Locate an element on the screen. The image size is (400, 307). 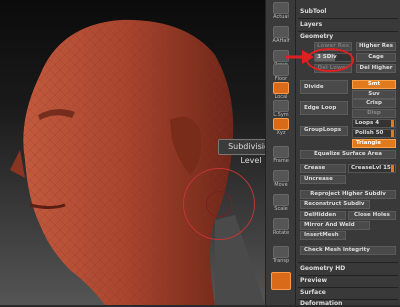
shelf-label: Move is located at coordinates (281, 185).